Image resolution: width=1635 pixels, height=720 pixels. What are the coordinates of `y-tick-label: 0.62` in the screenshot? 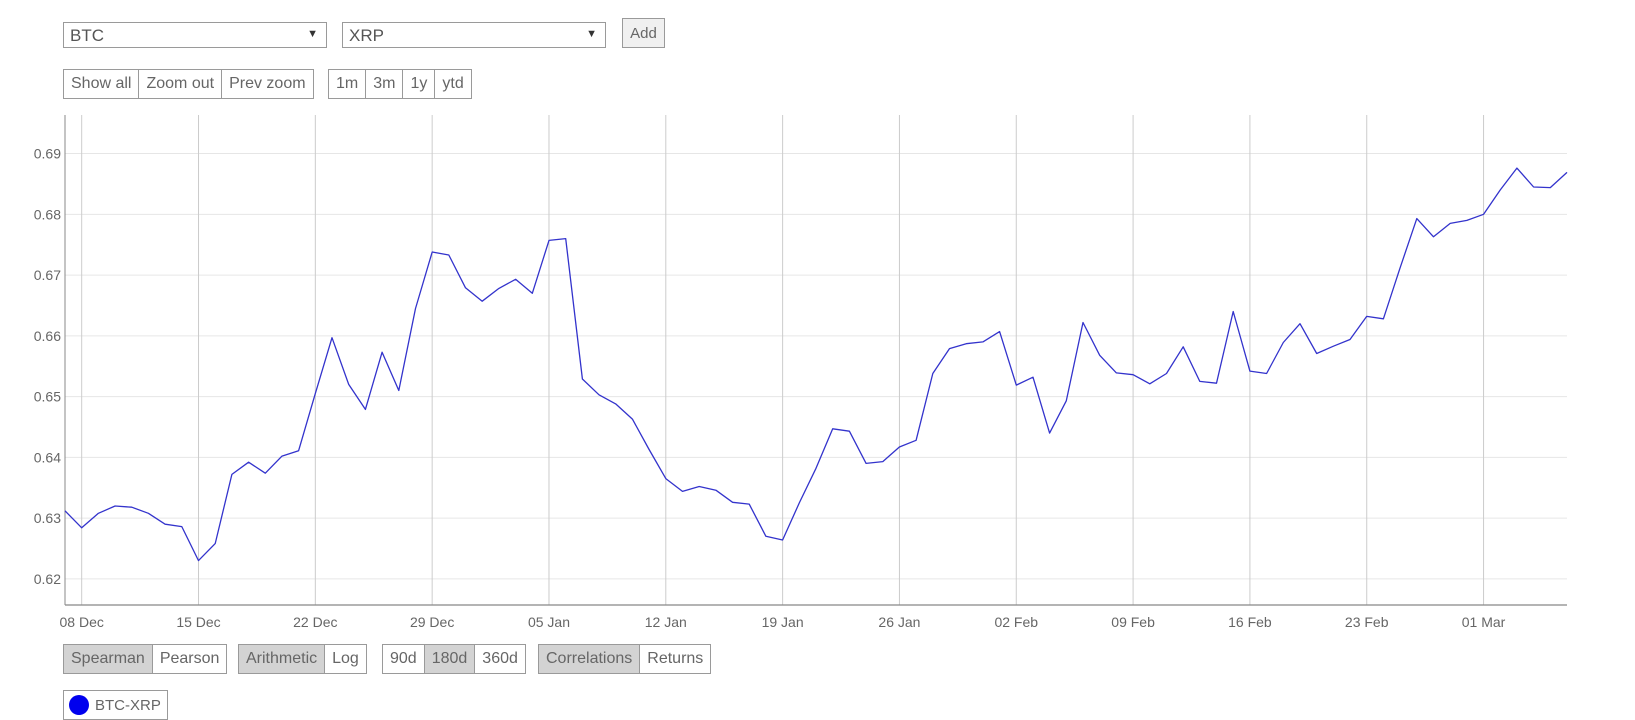 It's located at (47, 579).